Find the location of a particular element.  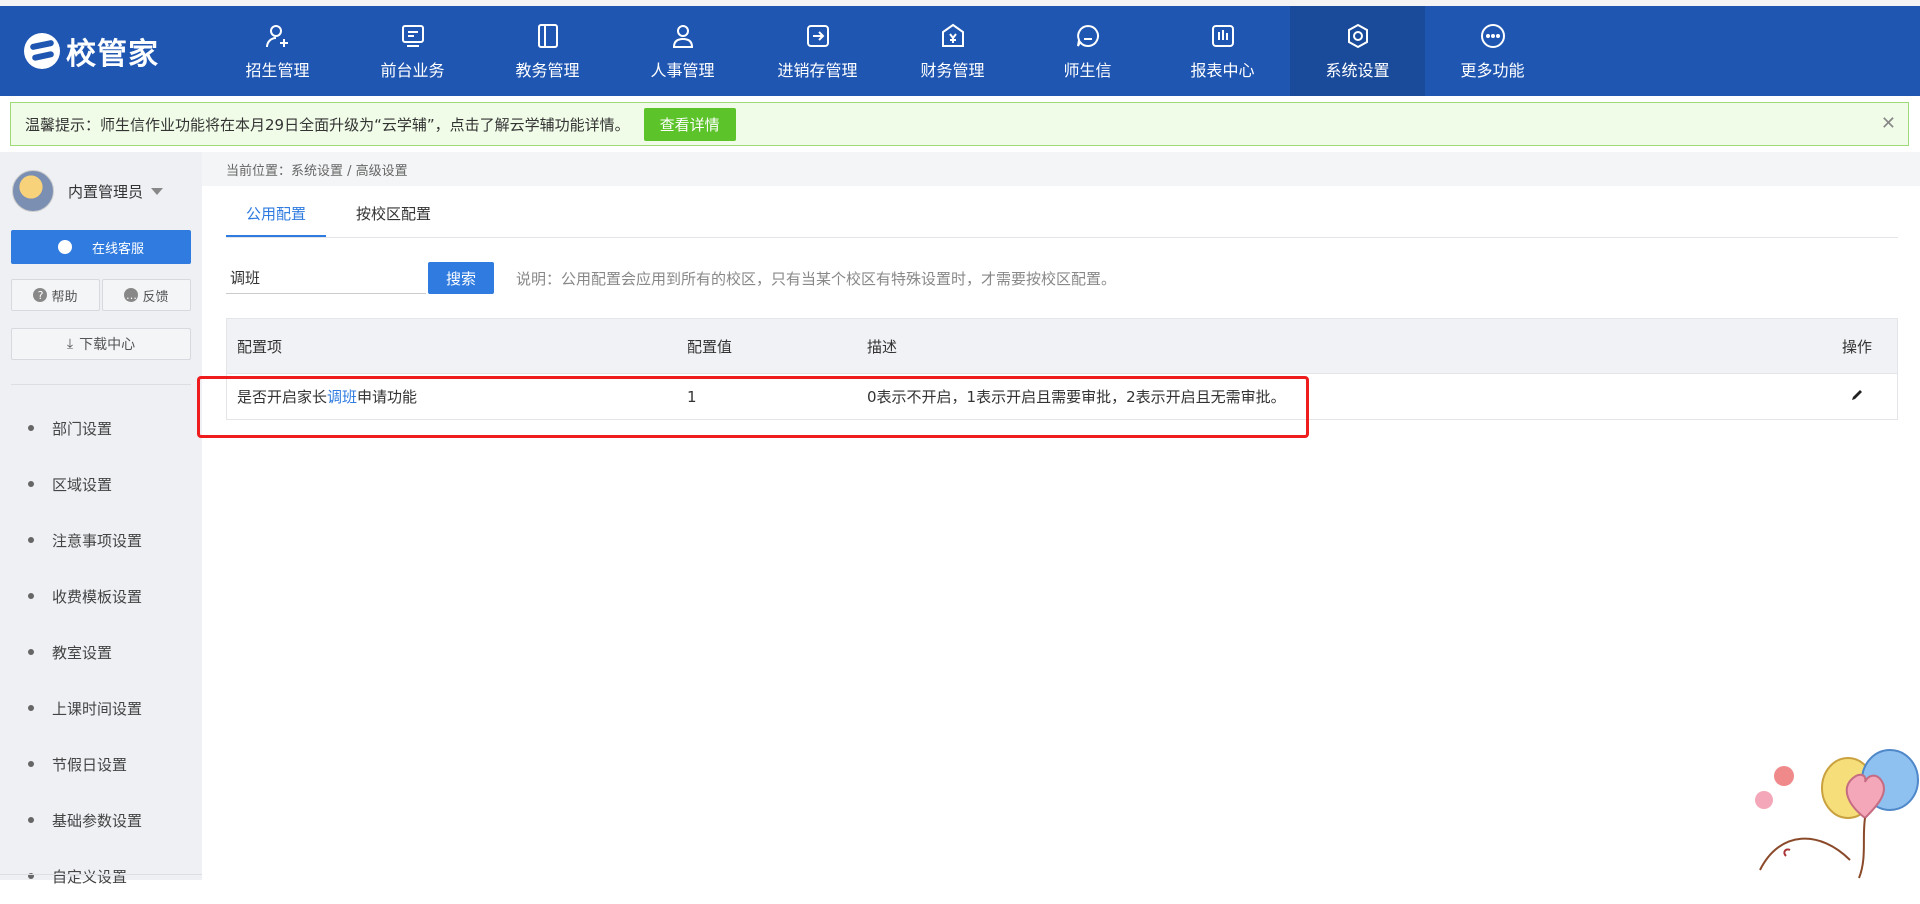

header-item: 配置项 is located at coordinates (260, 346).